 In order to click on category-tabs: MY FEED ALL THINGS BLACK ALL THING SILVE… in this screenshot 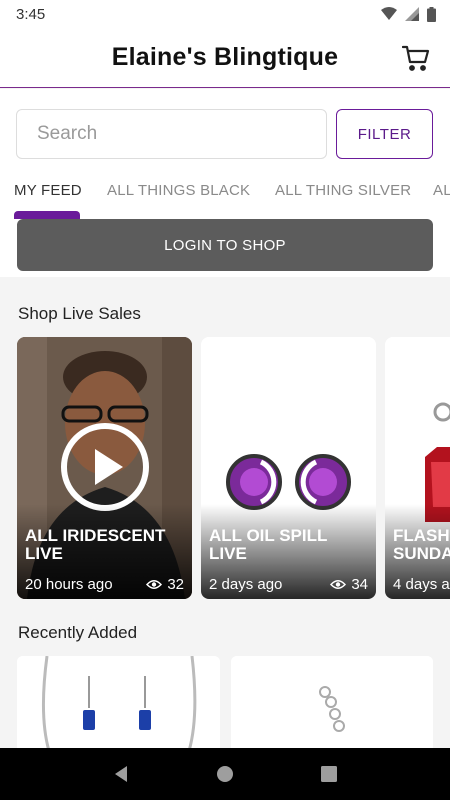, I will do `click(225, 191)`.